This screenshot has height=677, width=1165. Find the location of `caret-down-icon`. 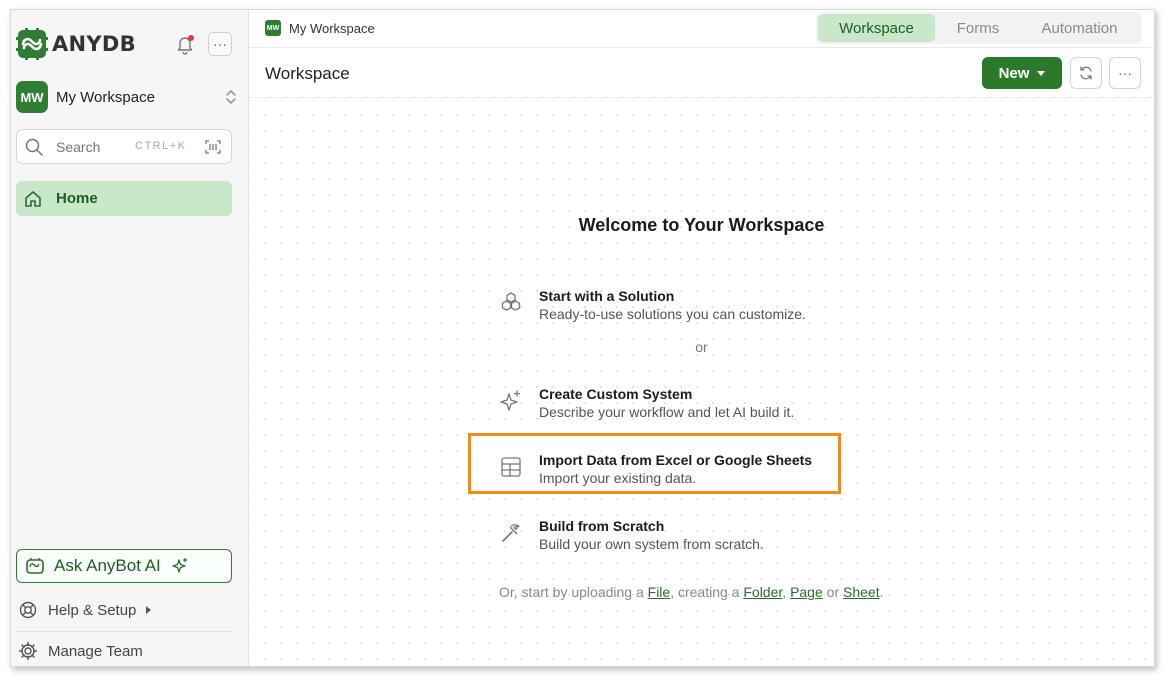

caret-down-icon is located at coordinates (1041, 73).